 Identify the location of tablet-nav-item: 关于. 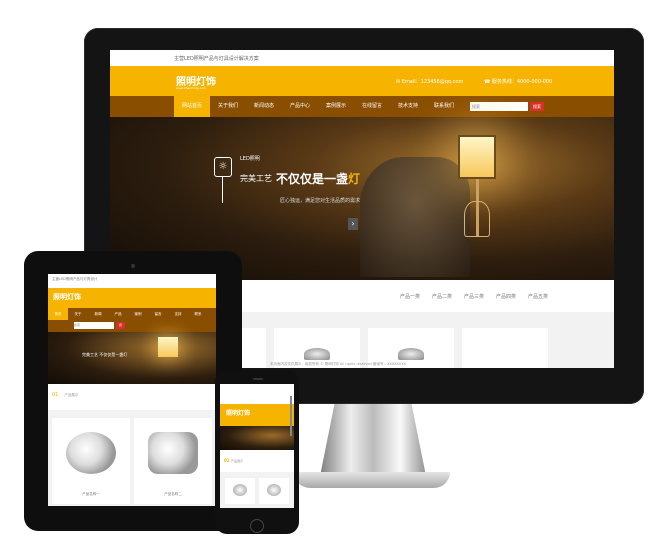
(78, 314).